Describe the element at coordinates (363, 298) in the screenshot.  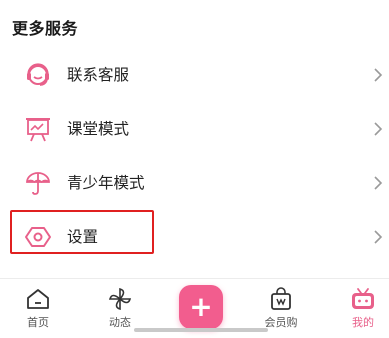
I see `tv-mascot-icon` at that location.